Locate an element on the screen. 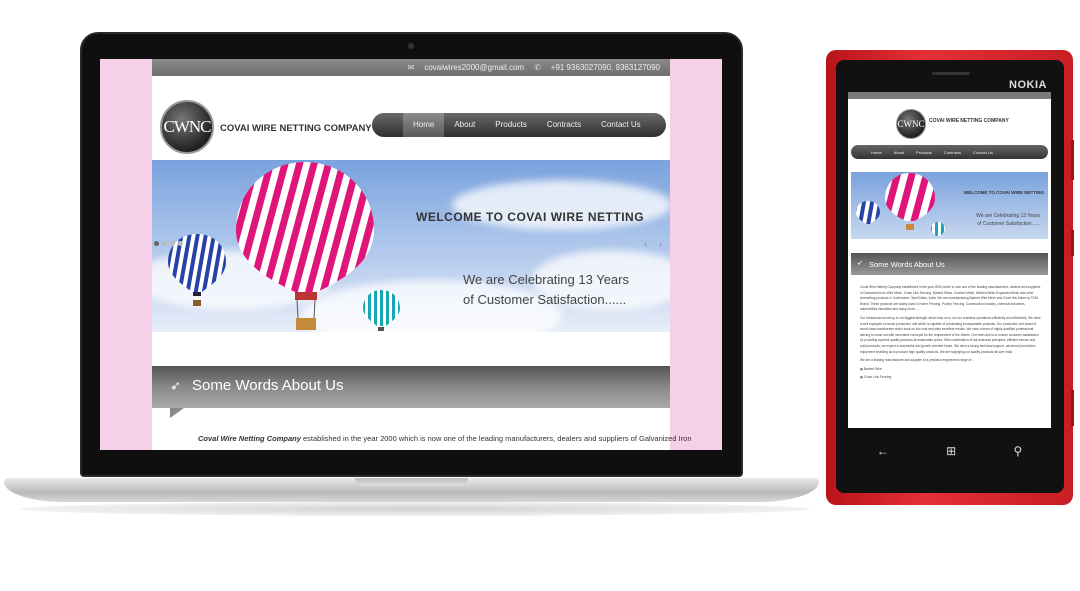 The image size is (1080, 591). slider-next-icon: › is located at coordinates (660, 244).